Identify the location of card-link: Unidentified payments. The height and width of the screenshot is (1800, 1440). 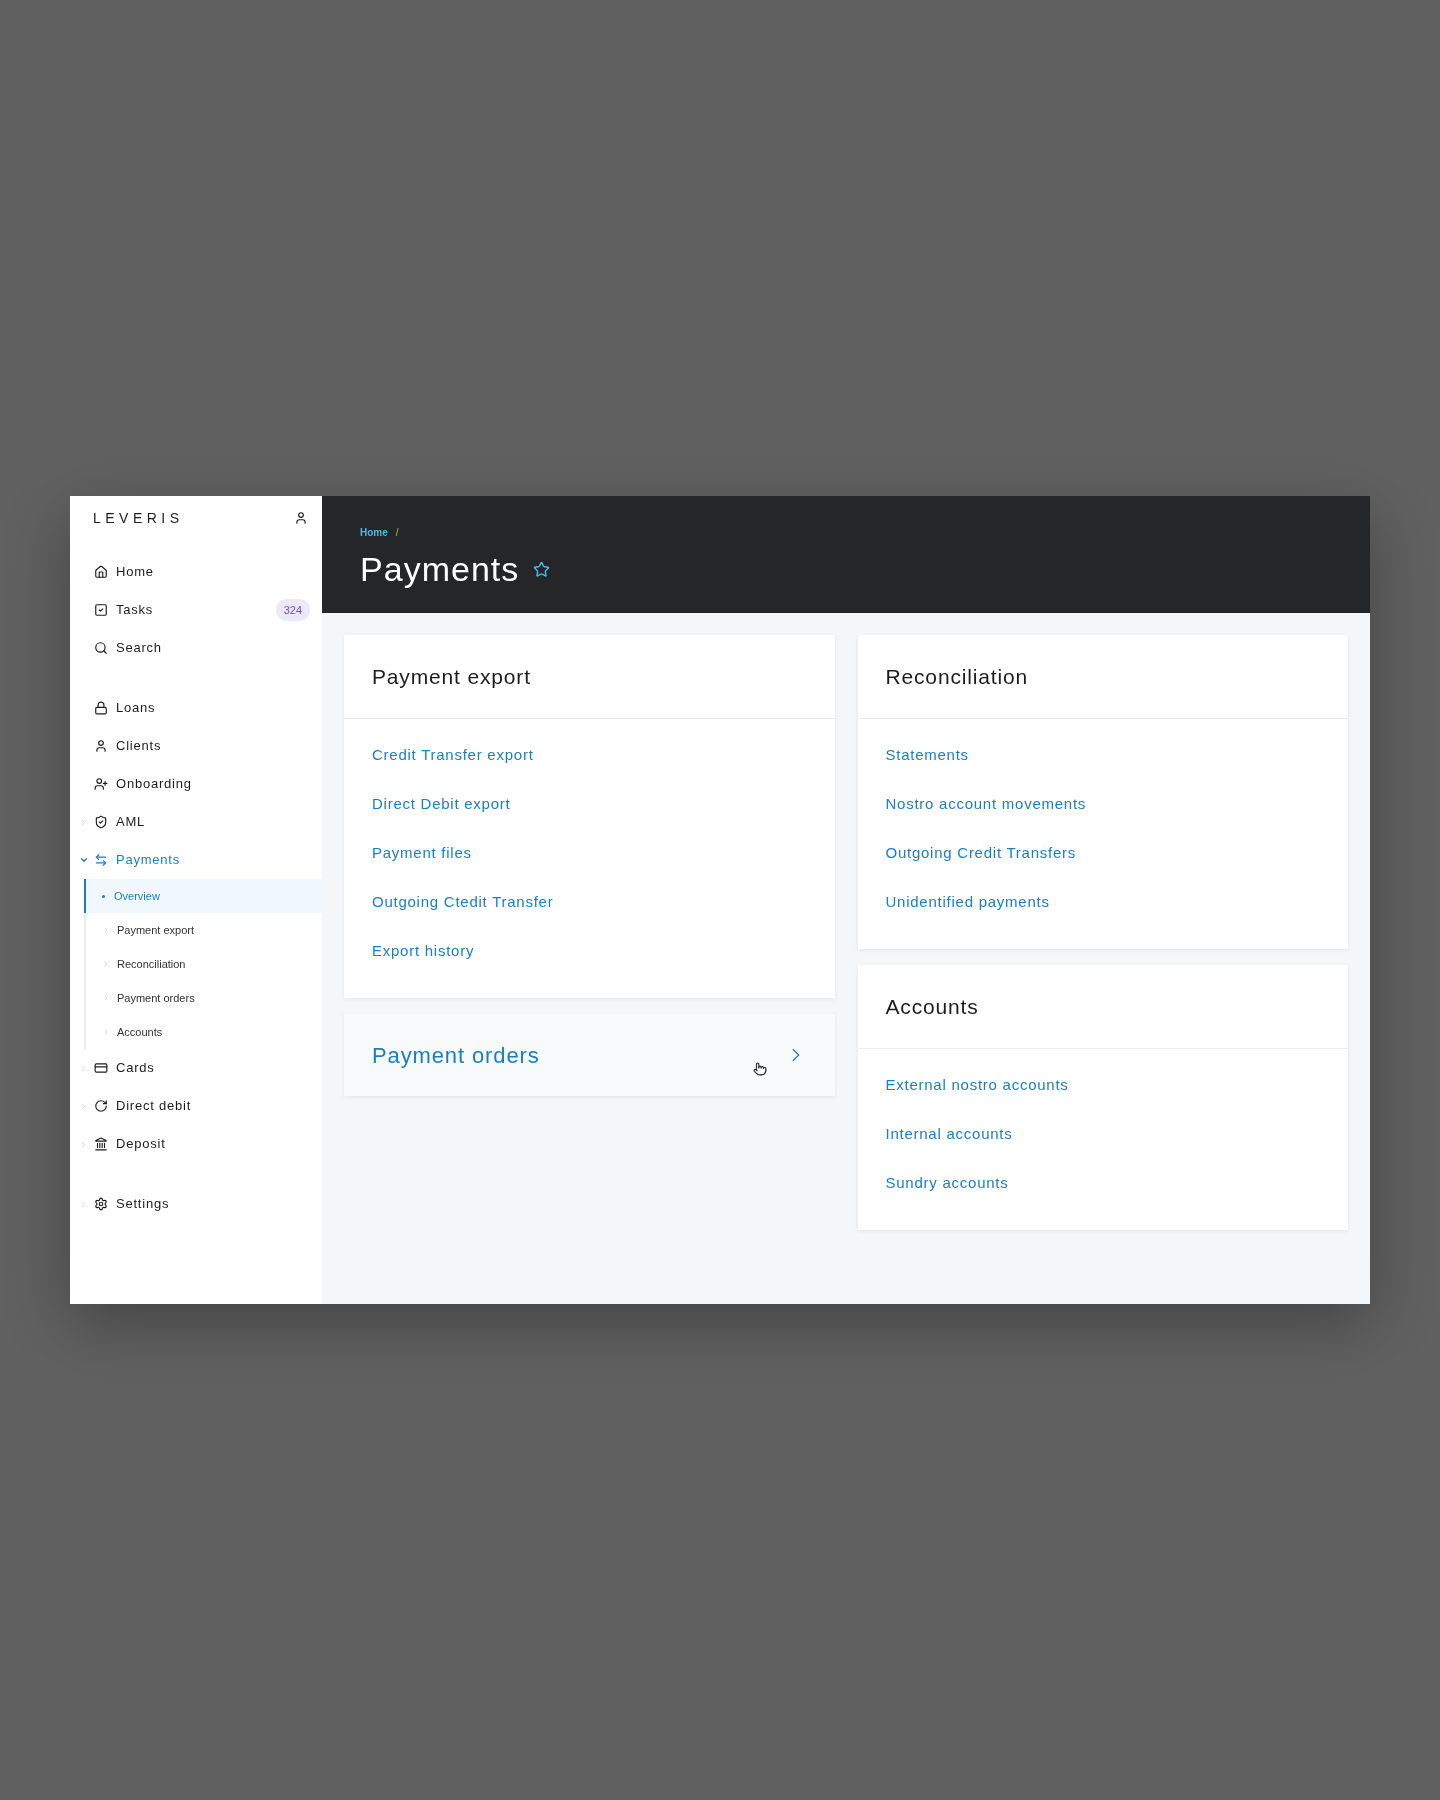
(967, 902).